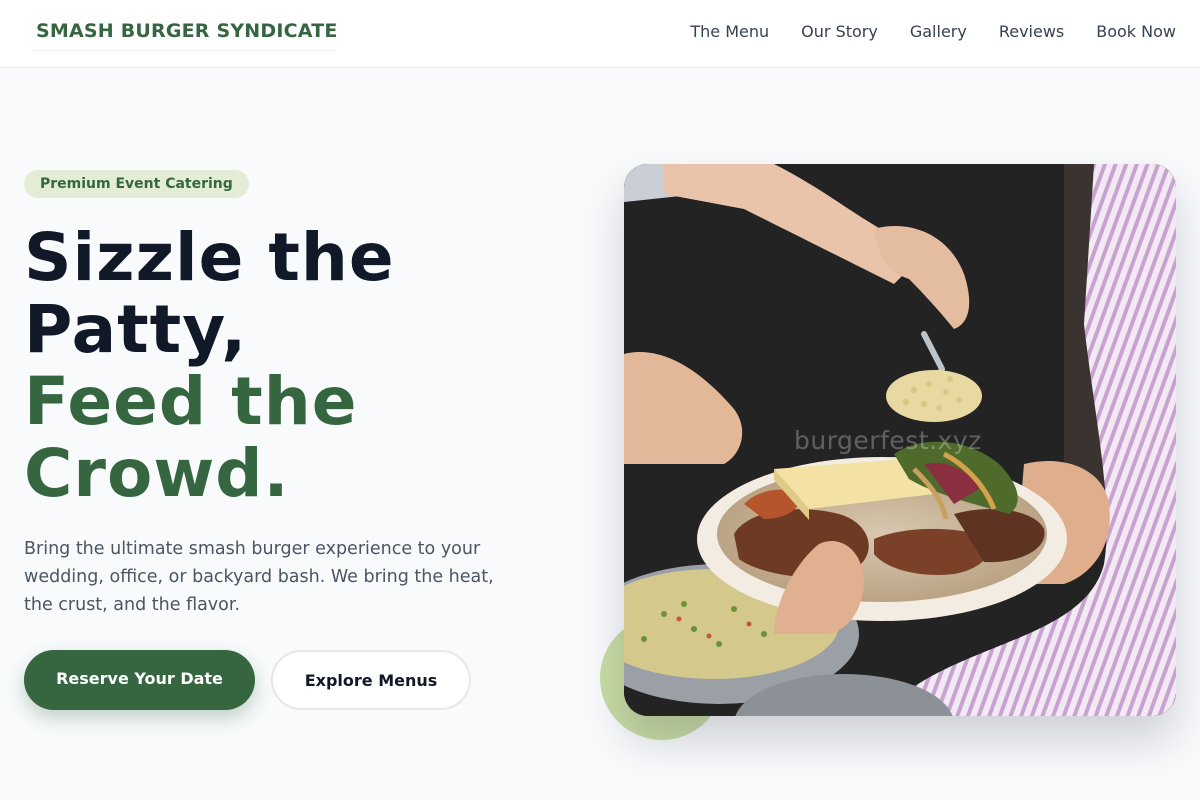 This screenshot has height=800, width=1200. Describe the element at coordinates (1031, 31) in the screenshot. I see `nav-link-reviews: Reviews` at that location.